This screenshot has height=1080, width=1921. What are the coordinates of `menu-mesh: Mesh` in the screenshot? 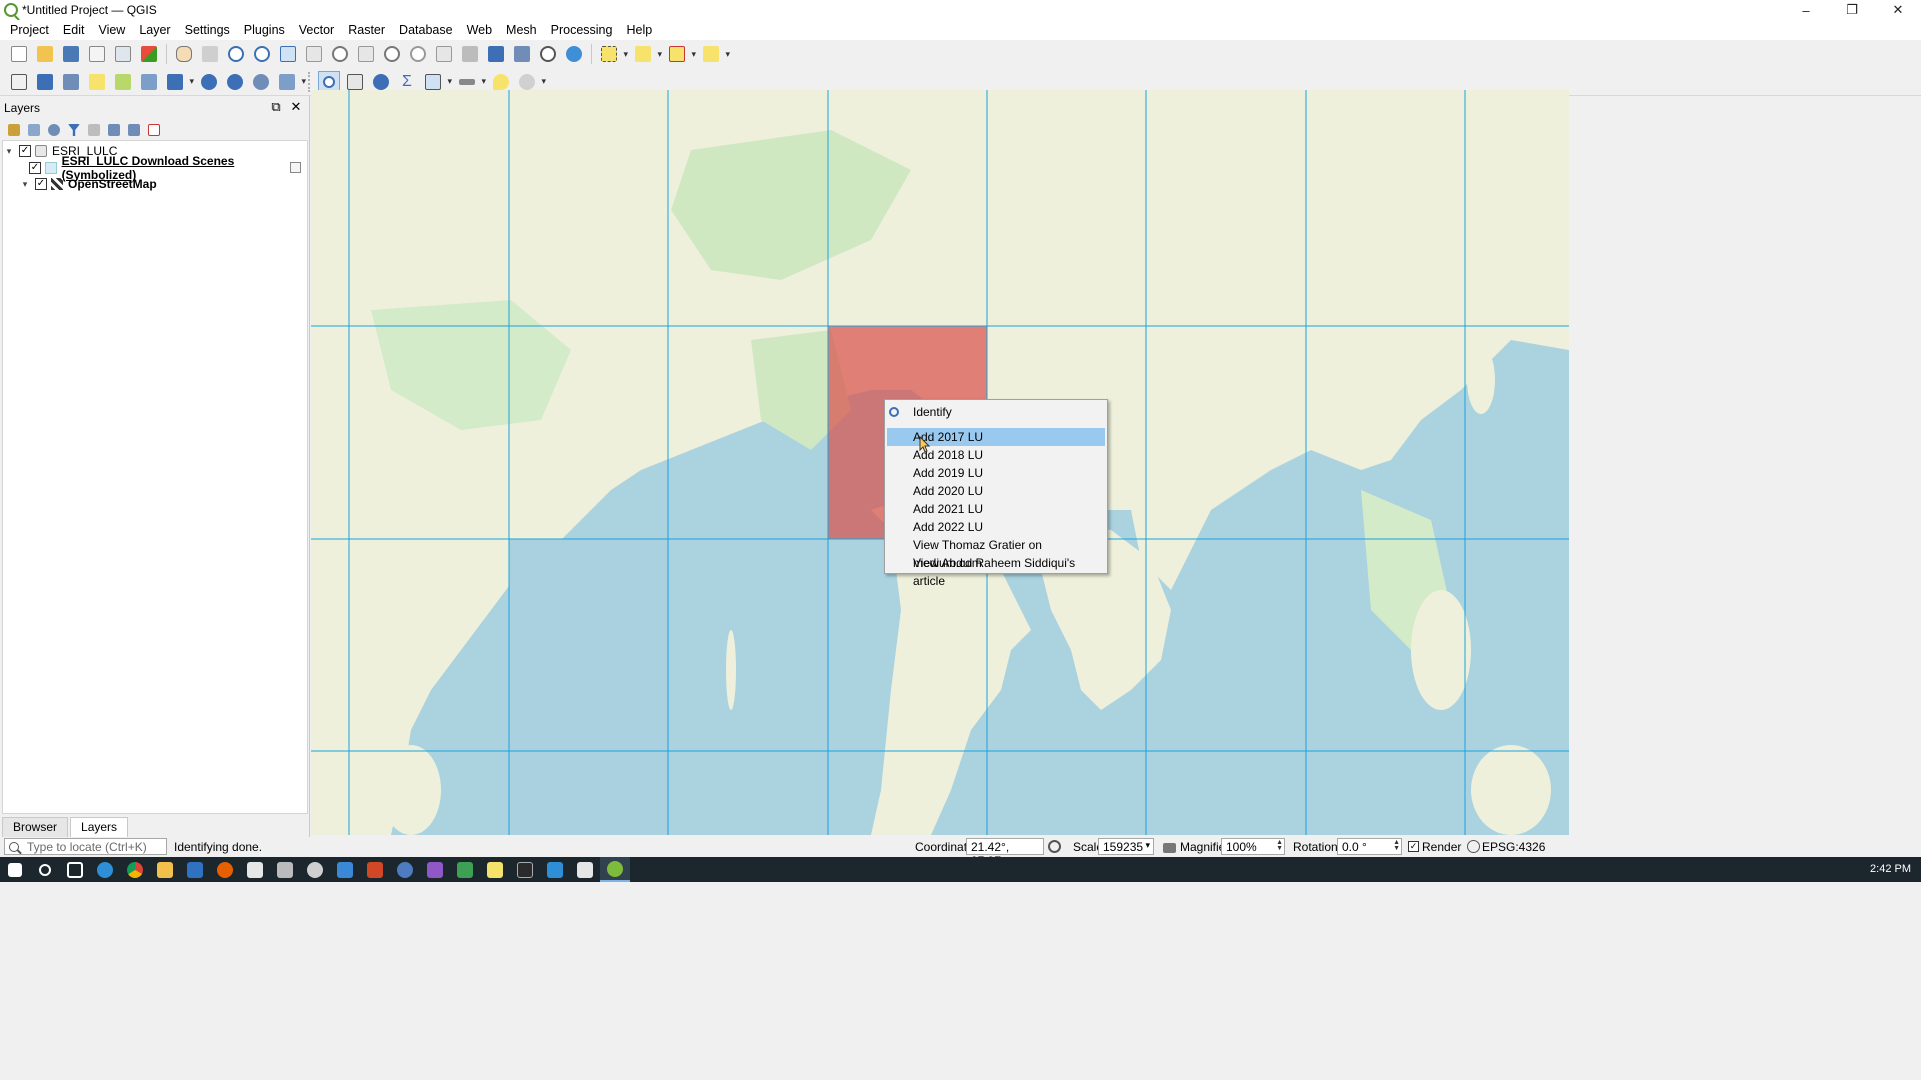 It's located at (521, 30).